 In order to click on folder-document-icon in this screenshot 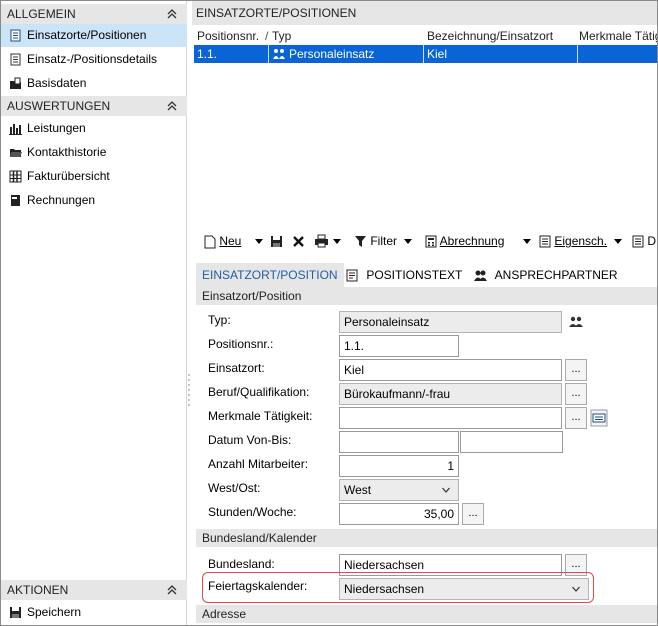, I will do `click(15, 83)`.